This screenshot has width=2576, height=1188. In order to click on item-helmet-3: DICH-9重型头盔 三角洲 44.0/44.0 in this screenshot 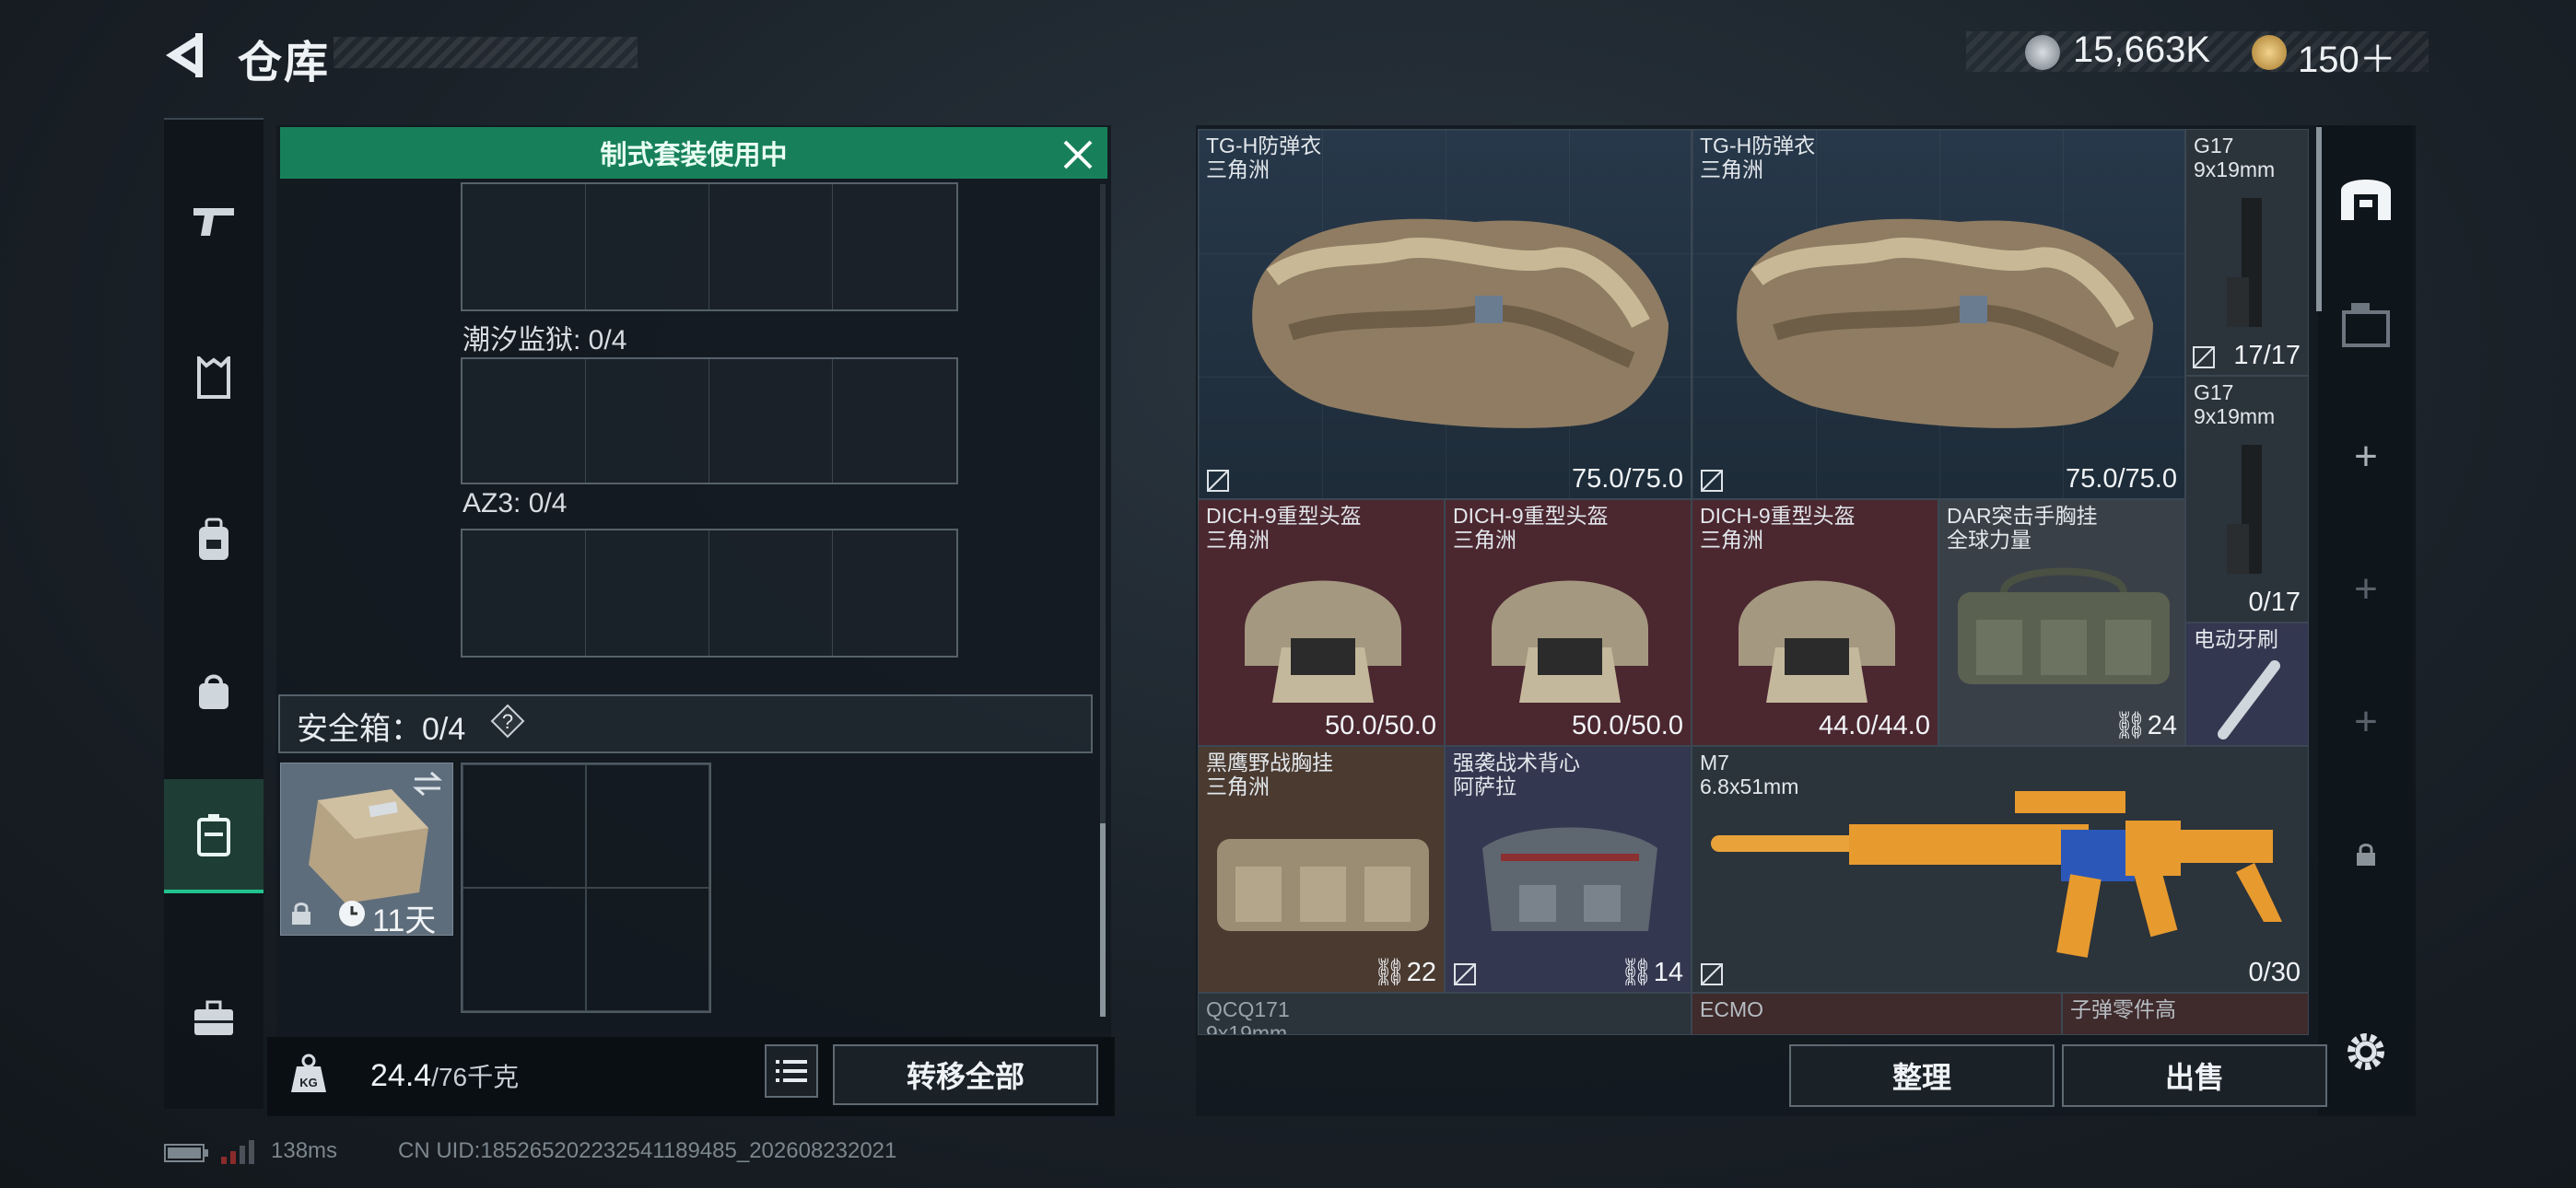, I will do `click(1815, 622)`.